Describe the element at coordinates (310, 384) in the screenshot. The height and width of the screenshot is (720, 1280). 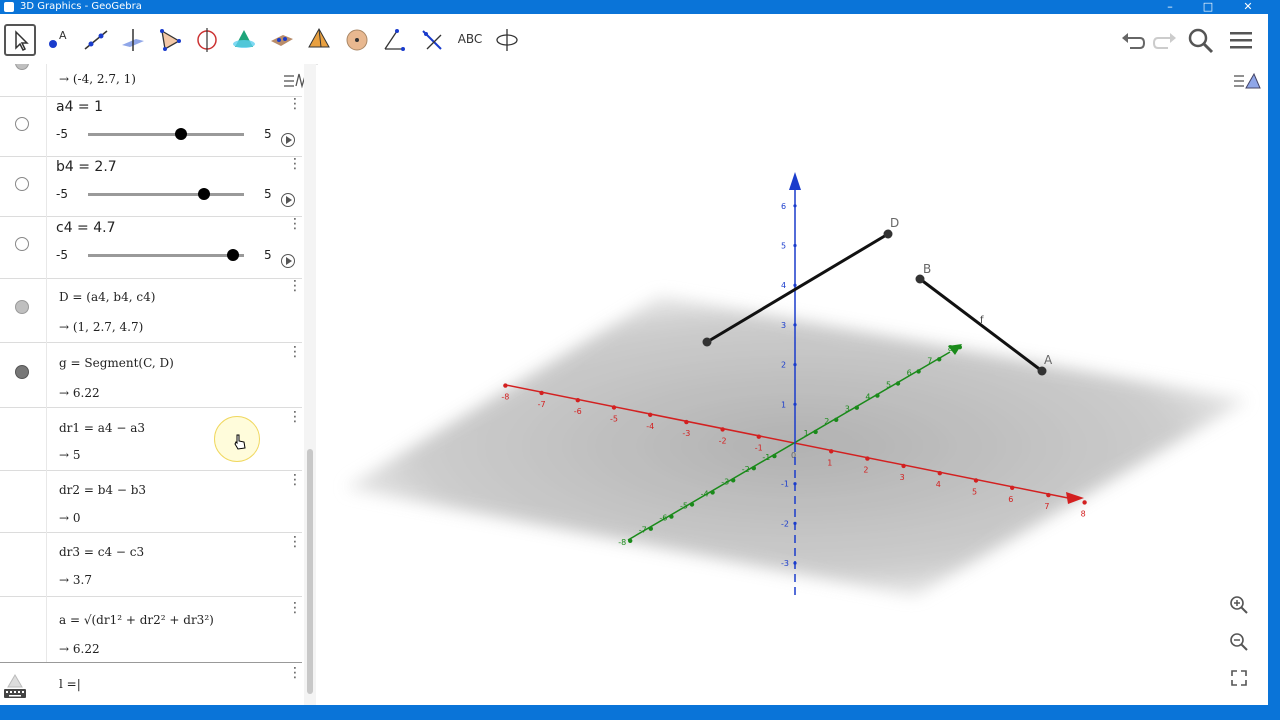
I see `algebra-scrollbar` at that location.